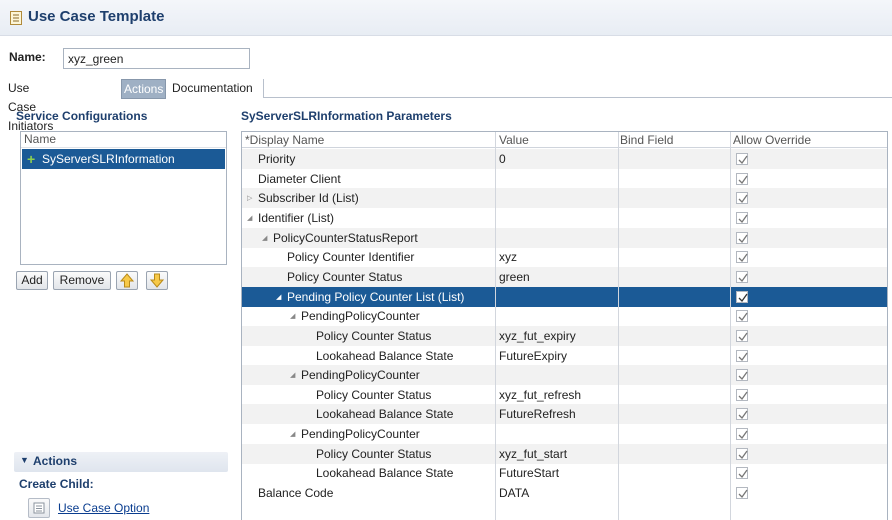  What do you see at coordinates (299, 178) in the screenshot?
I see `display-name-cell: Diameter Client` at bounding box center [299, 178].